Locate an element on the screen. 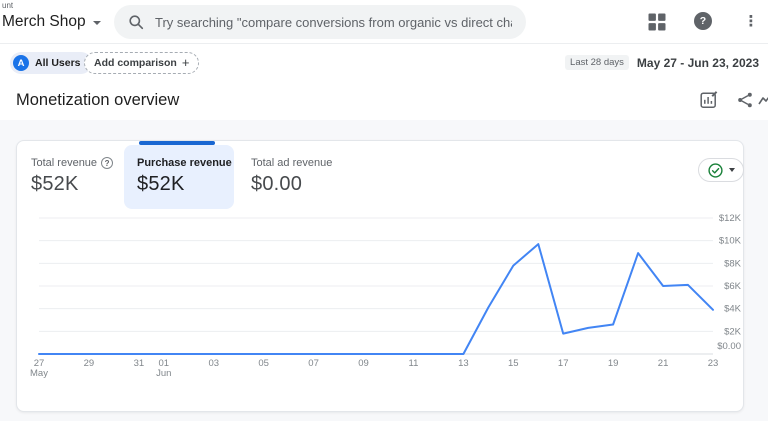 This screenshot has height=421, width=768. svg-text: 29 is located at coordinates (89, 363).